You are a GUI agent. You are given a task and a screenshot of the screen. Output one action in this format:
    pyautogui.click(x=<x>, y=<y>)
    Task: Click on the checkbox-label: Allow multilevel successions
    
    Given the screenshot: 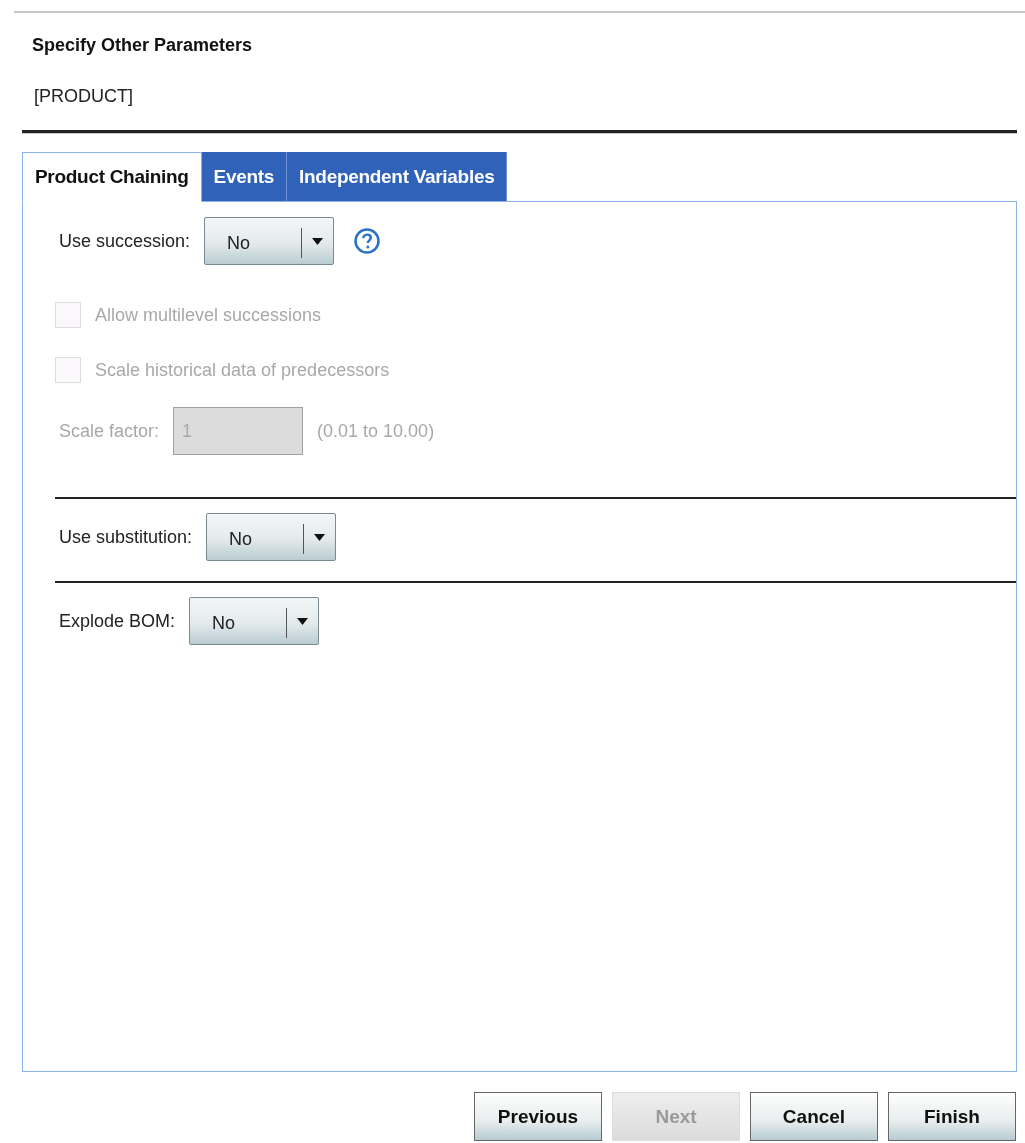 What is the action you would take?
    pyautogui.click(x=208, y=315)
    